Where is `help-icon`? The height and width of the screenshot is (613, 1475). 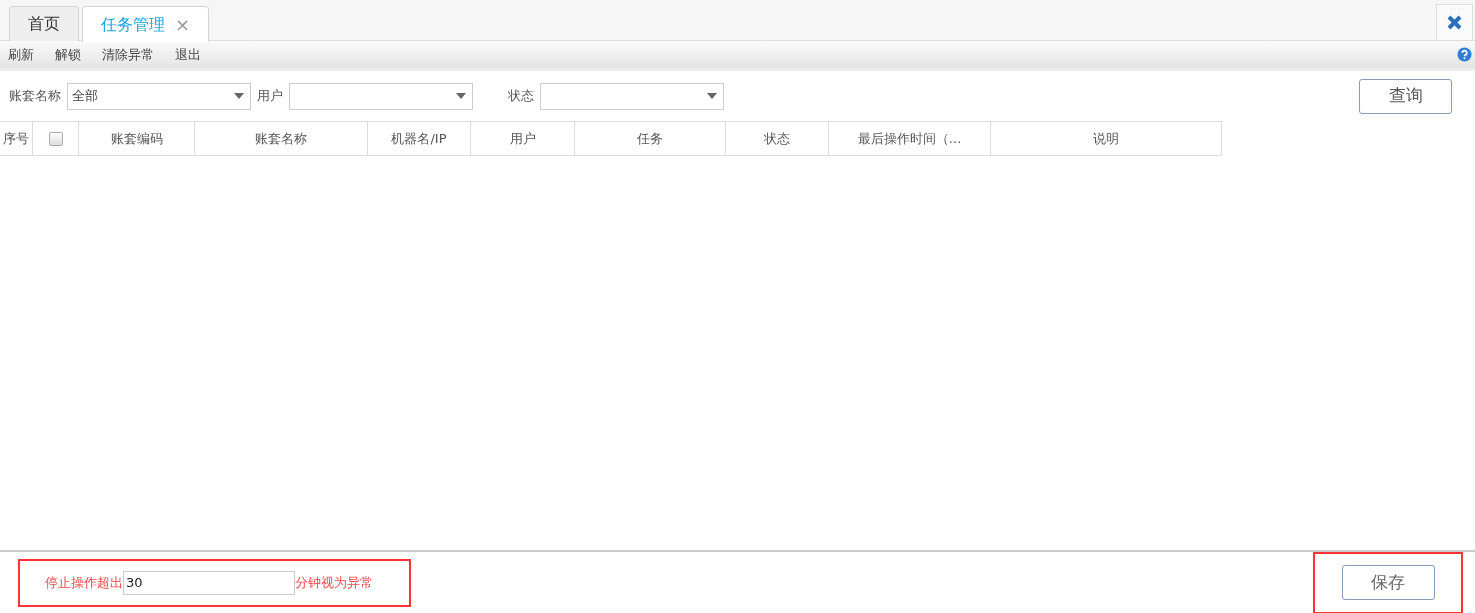 help-icon is located at coordinates (1464, 54).